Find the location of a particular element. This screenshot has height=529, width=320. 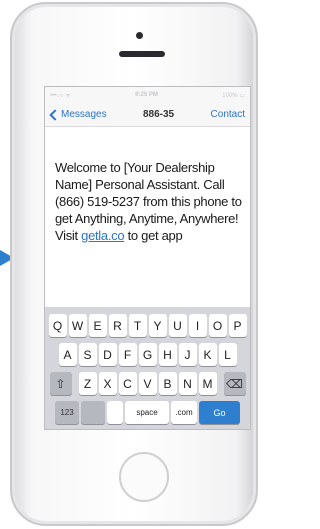

home-button is located at coordinates (144, 477).